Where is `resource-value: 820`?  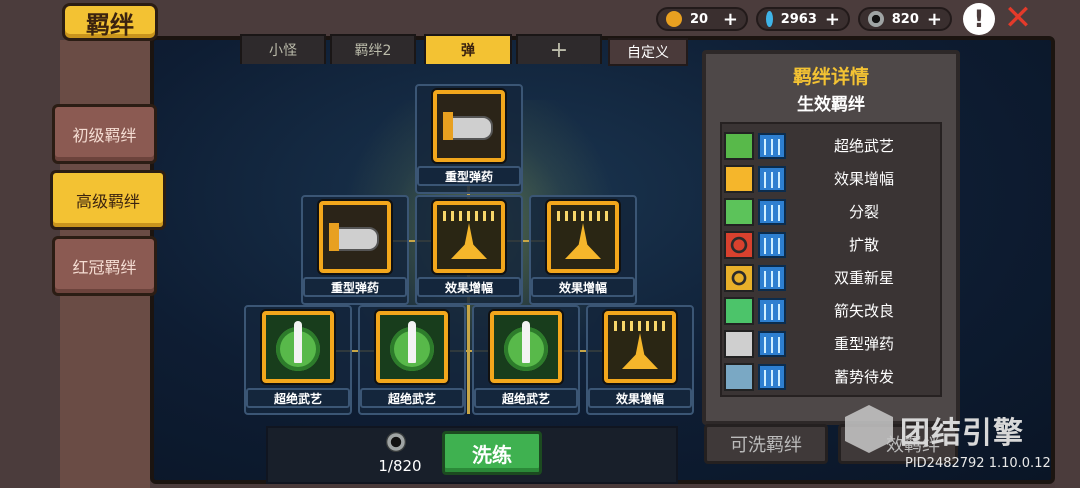 resource-value: 820 is located at coordinates (905, 19).